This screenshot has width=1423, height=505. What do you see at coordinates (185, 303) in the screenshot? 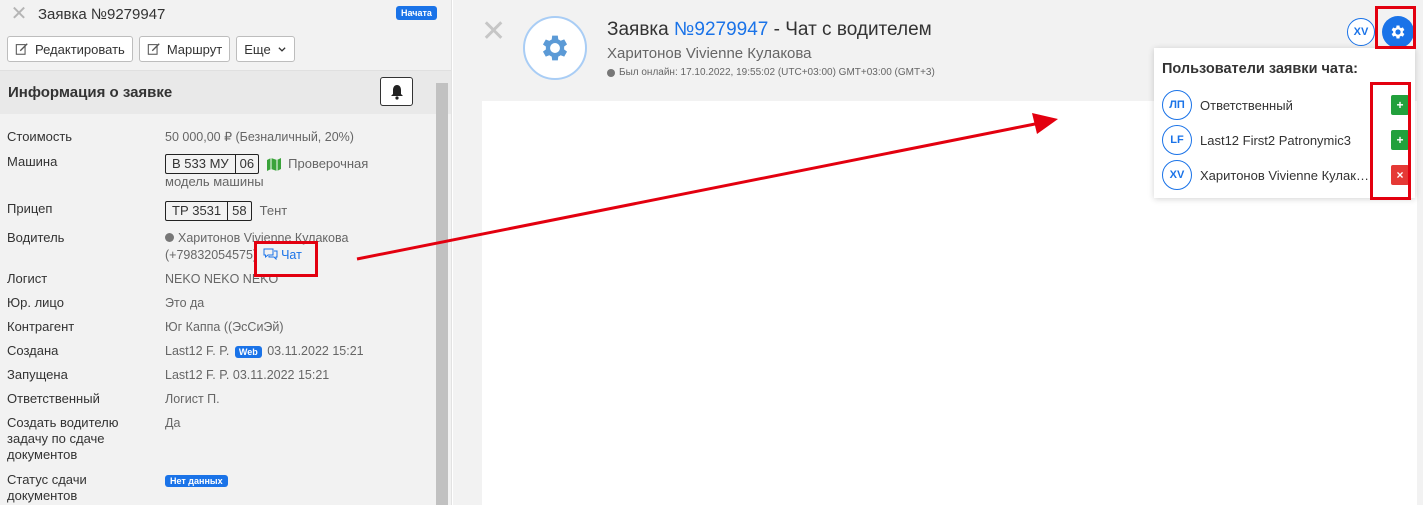
I see `field-value: Это да` at bounding box center [185, 303].